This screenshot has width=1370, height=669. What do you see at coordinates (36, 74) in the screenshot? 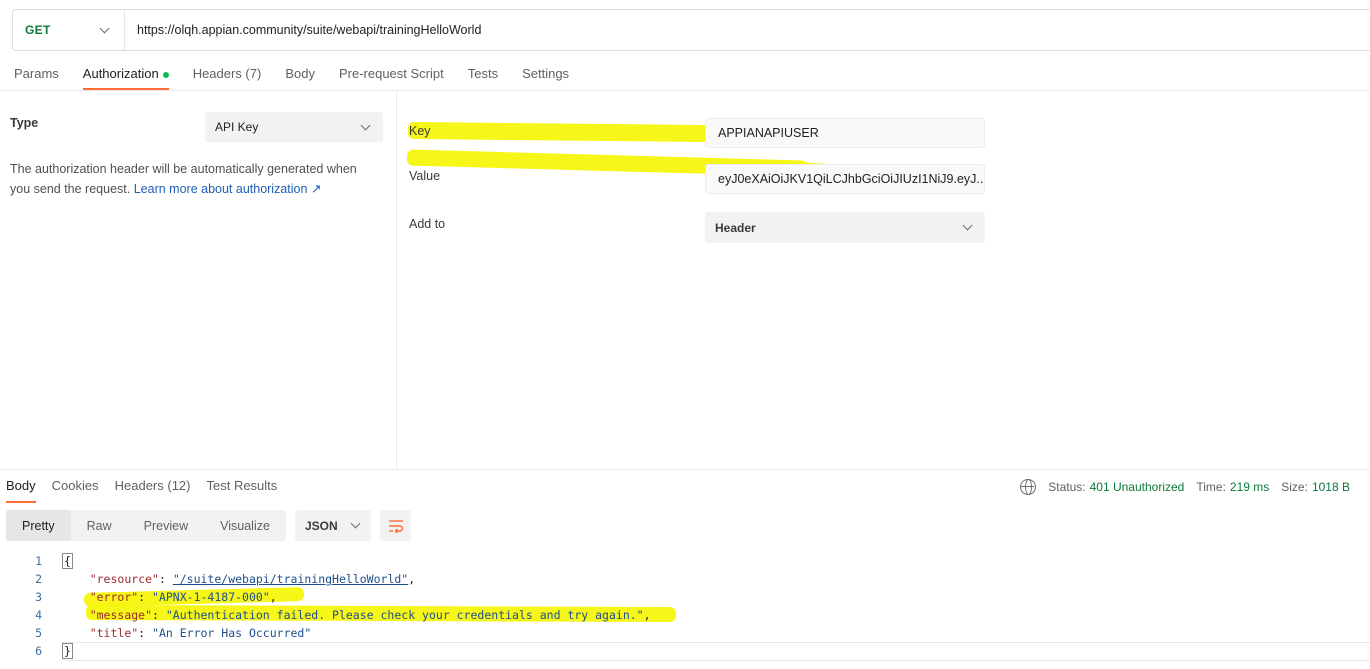
I see `tab-params: Params` at bounding box center [36, 74].